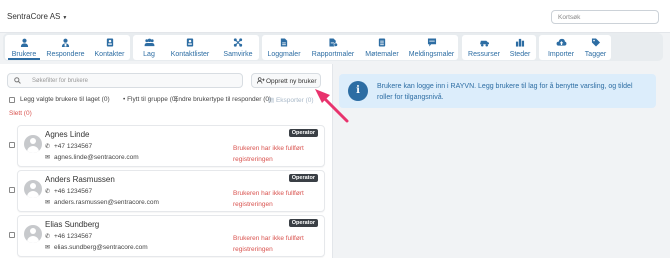 Image resolution: width=670 pixels, height=258 pixels. I want to click on nav-label: Respondere, so click(65, 54).